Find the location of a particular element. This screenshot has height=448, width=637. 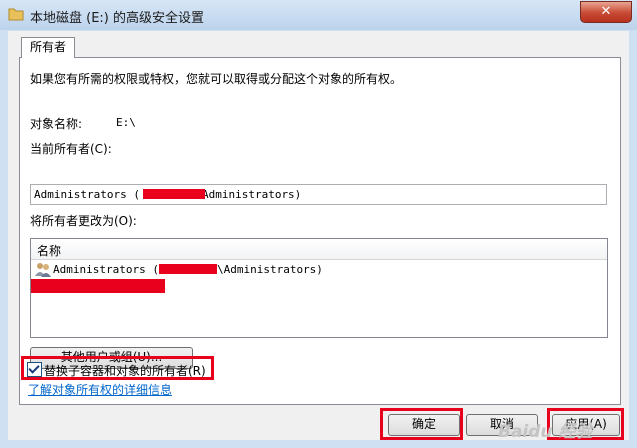

list-column-header: 名称 is located at coordinates (319, 249).